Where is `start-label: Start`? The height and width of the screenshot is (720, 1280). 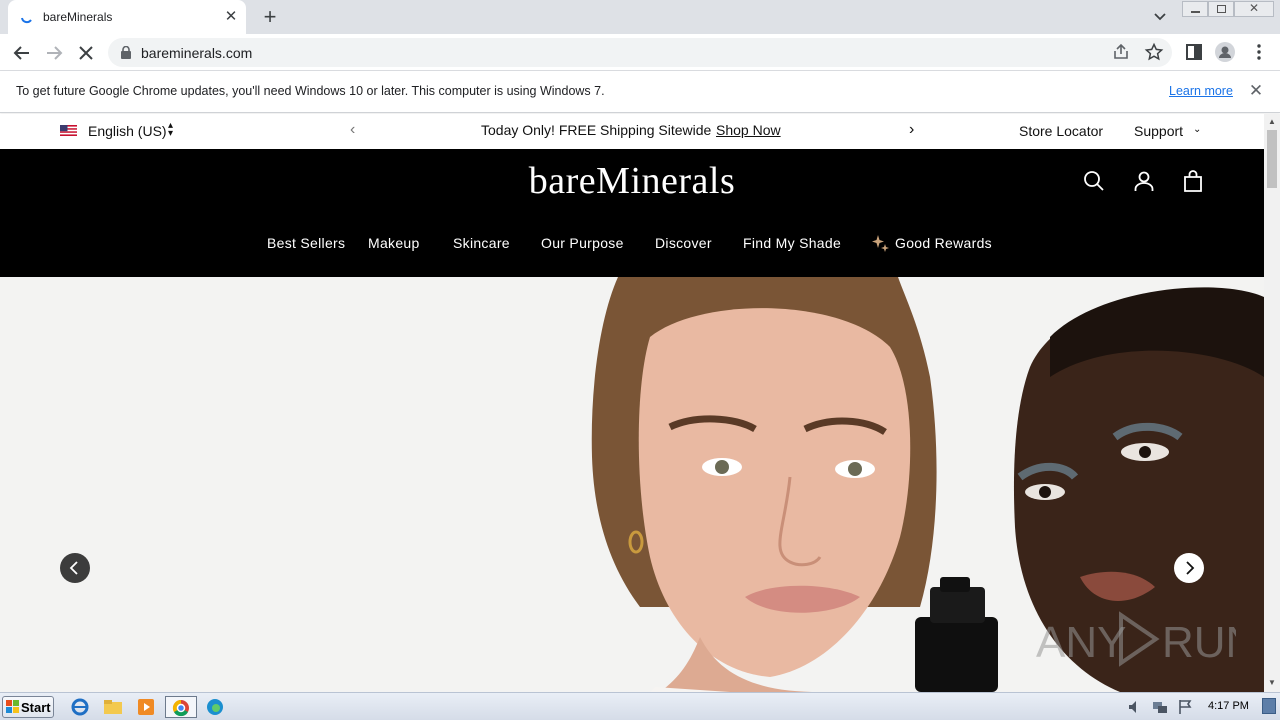
start-label: Start is located at coordinates (36, 707).